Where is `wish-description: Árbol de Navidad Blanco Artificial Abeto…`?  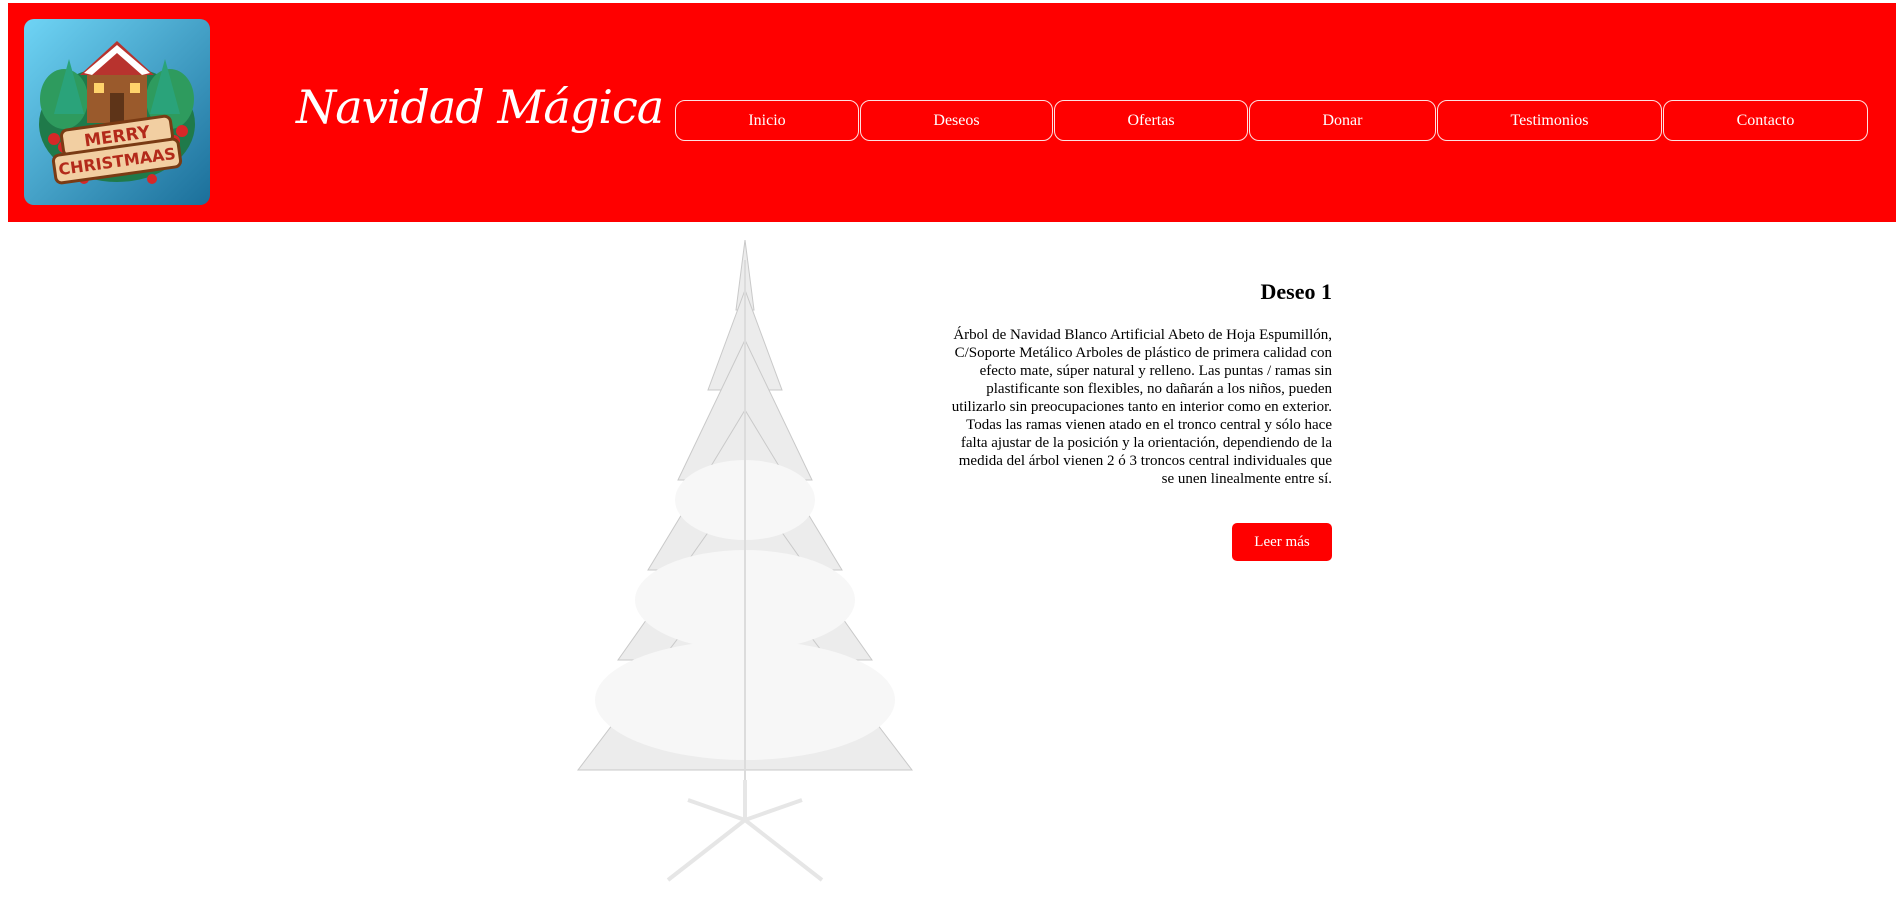 wish-description: Árbol de Navidad Blanco Artificial Abeto… is located at coordinates (1141, 407).